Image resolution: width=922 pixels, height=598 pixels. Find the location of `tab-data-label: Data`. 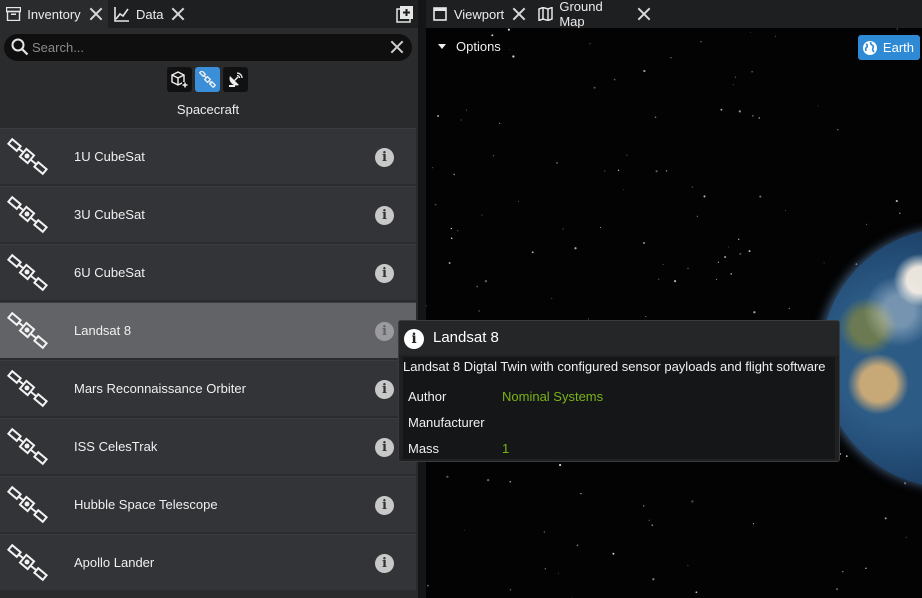

tab-data-label: Data is located at coordinates (150, 14).